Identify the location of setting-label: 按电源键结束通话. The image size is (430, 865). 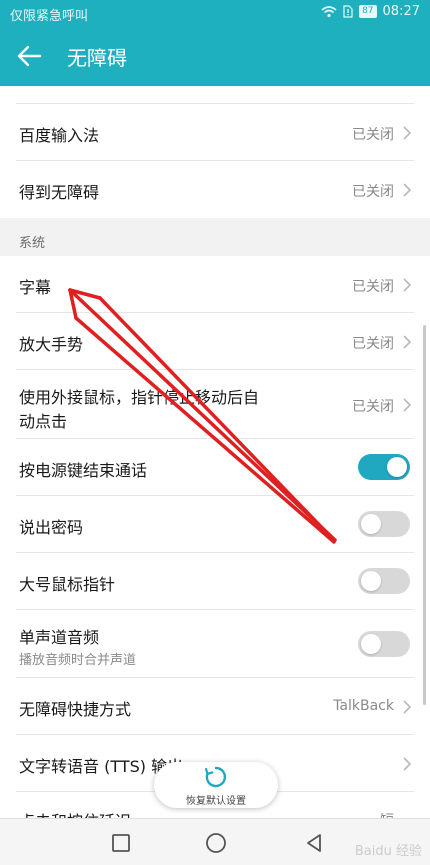
(83, 470).